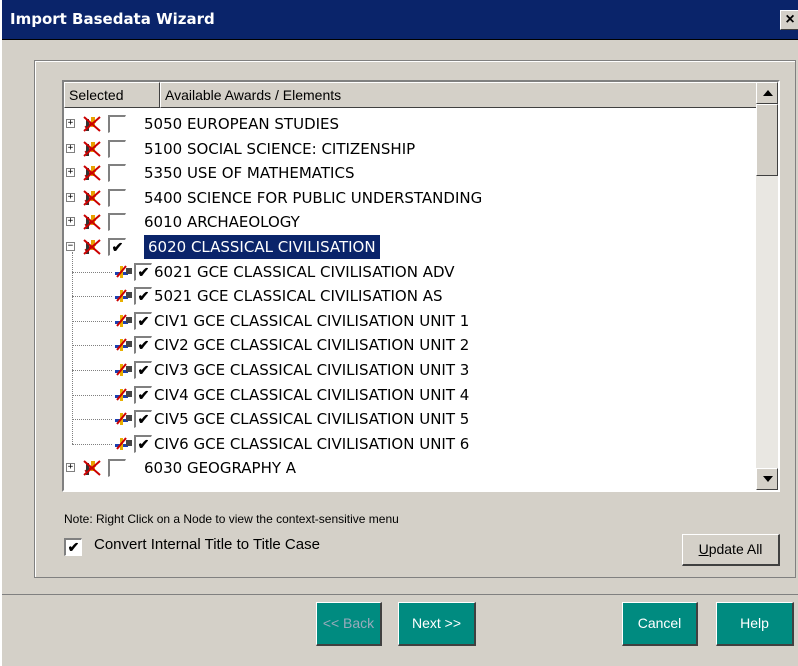 The width and height of the screenshot is (798, 666). What do you see at coordinates (112, 19) in the screenshot?
I see `window-title: Import Basedata Wizard` at bounding box center [112, 19].